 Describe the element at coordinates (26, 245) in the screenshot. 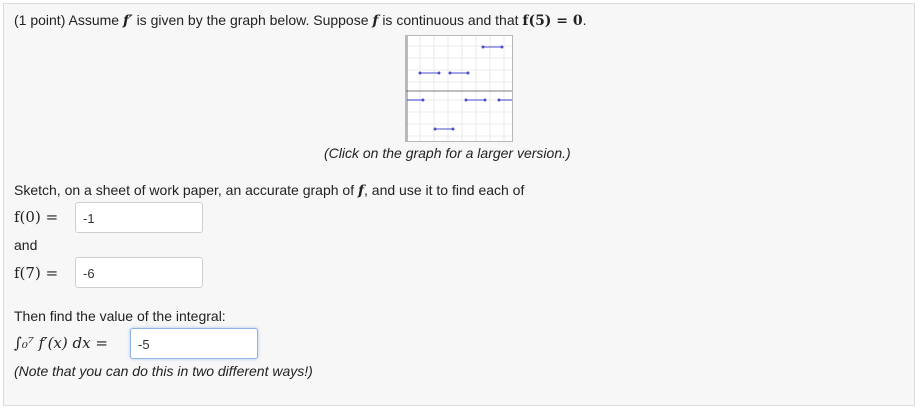

I see `and-text: and` at that location.